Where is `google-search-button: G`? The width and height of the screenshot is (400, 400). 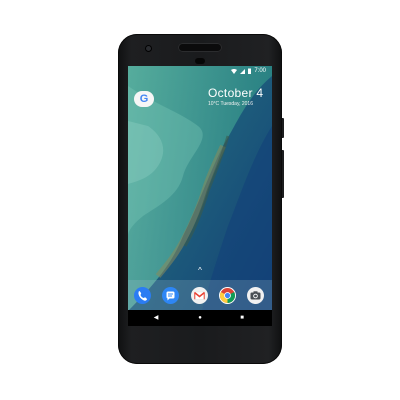 google-search-button: G is located at coordinates (144, 99).